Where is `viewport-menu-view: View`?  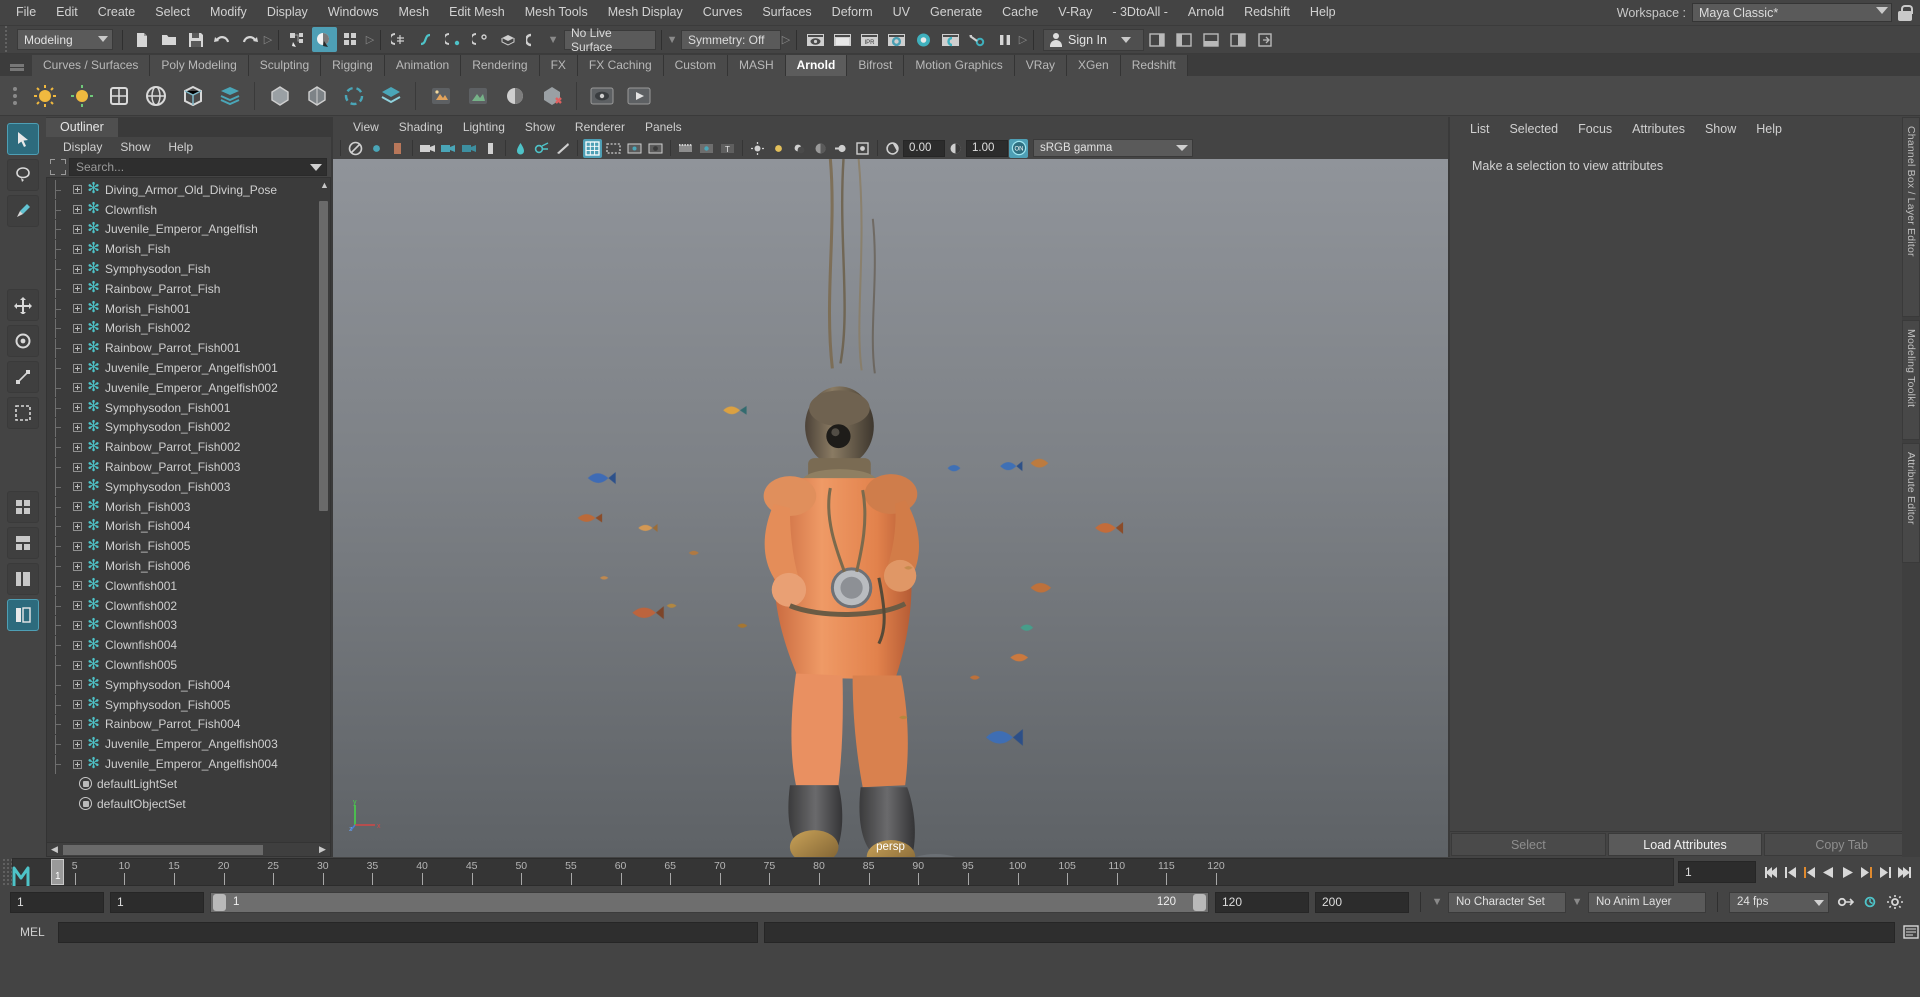 viewport-menu-view: View is located at coordinates (366, 127).